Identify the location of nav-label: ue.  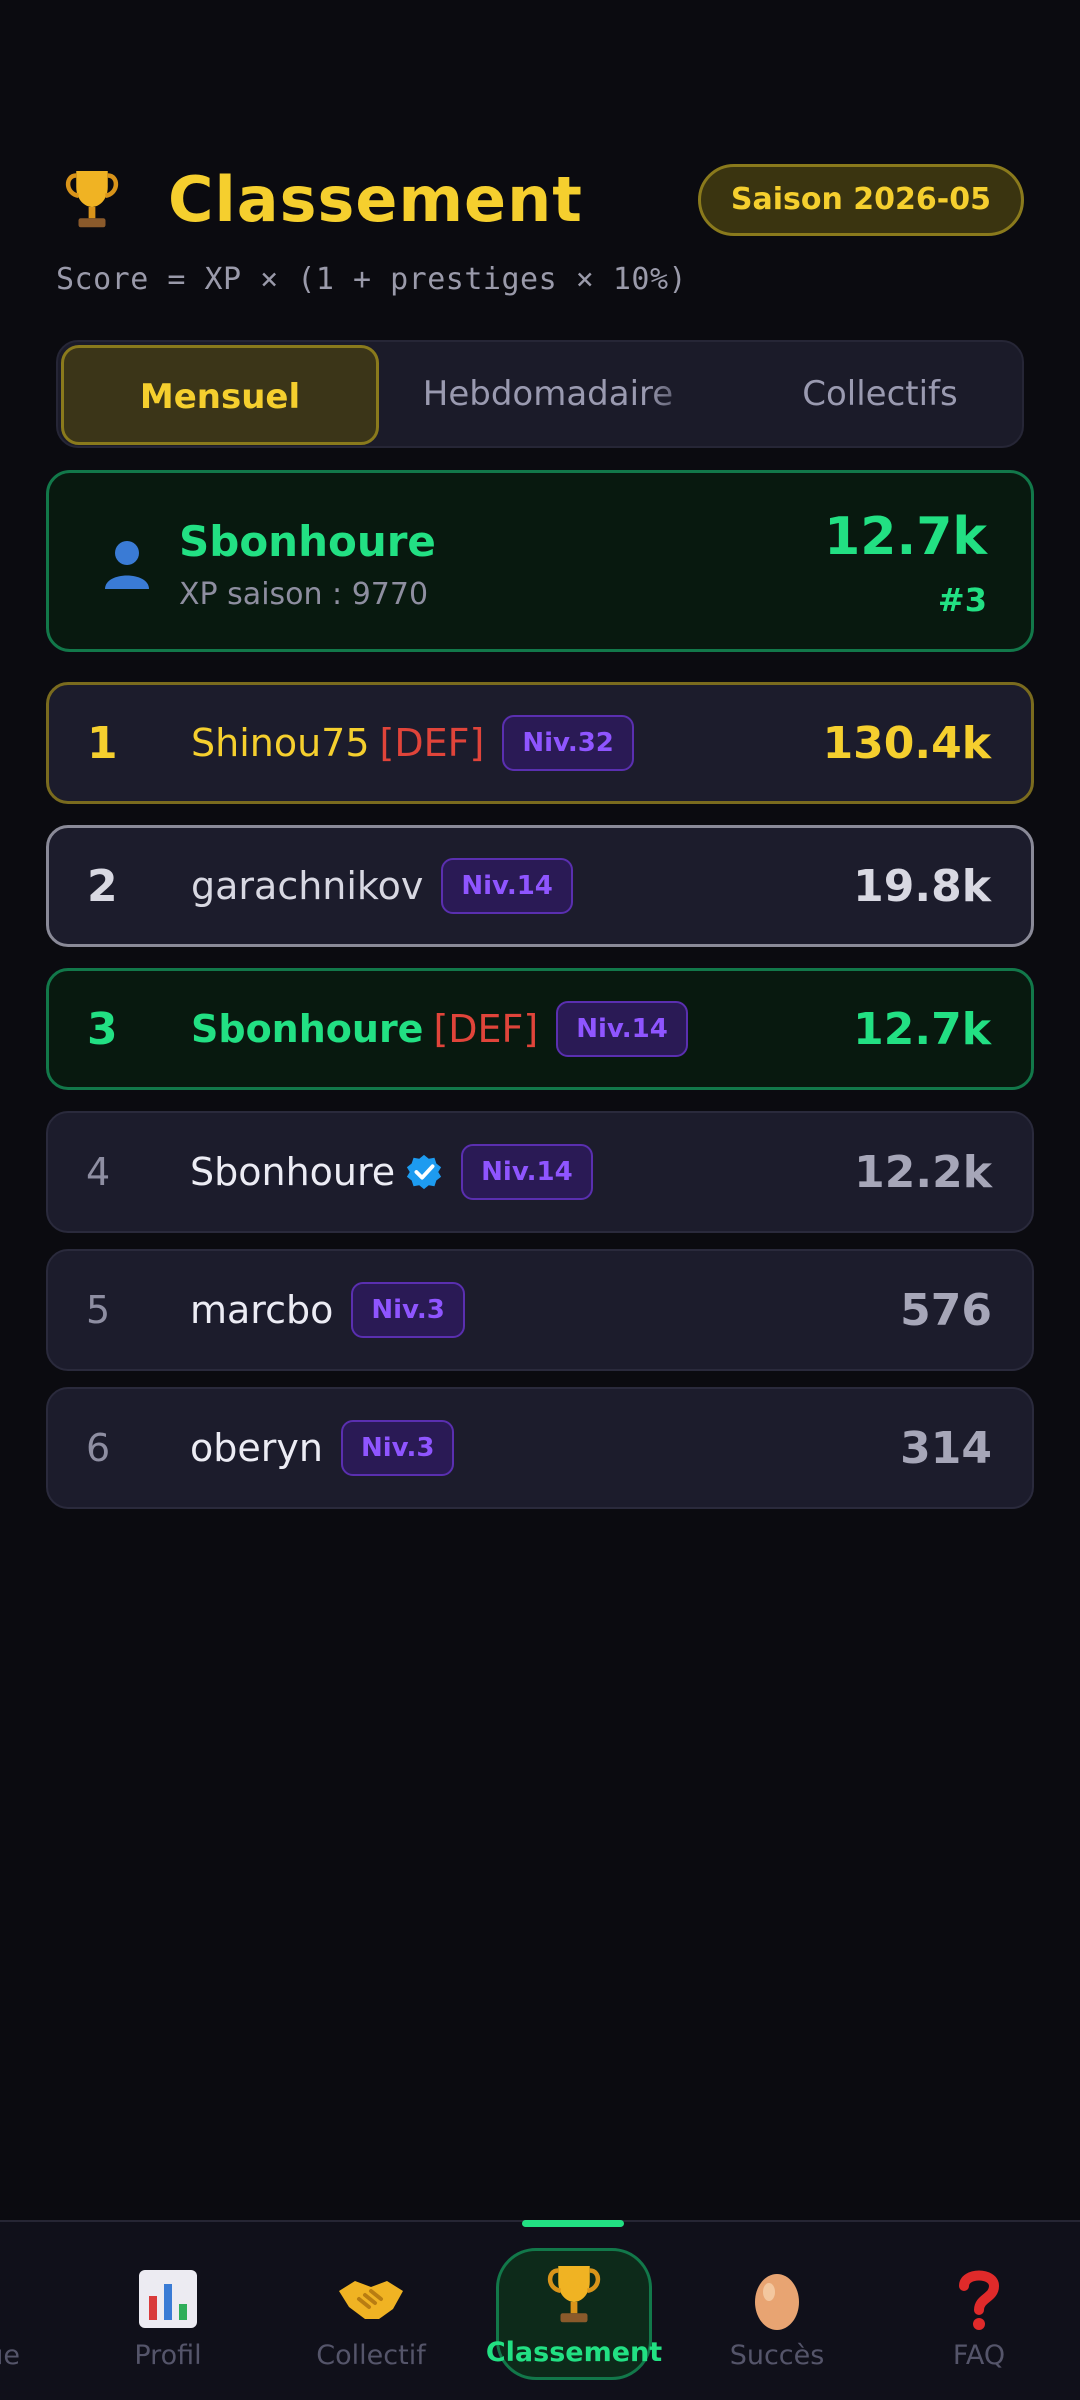
(10, 2355).